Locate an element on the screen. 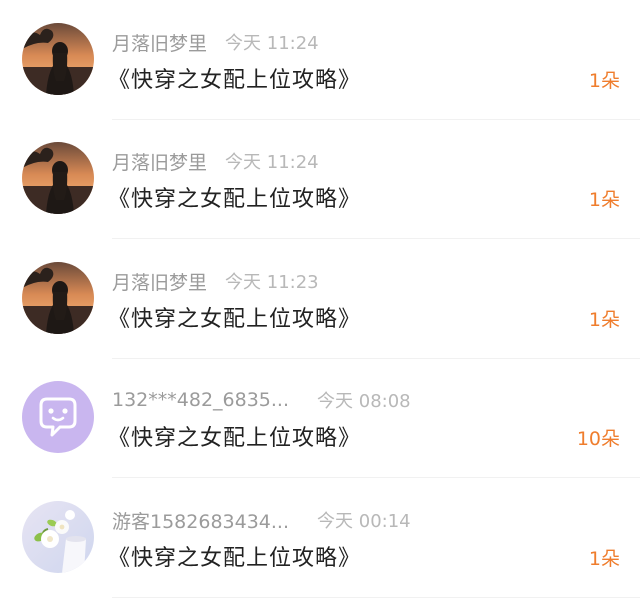 The width and height of the screenshot is (640, 600). flower-avatar-icon is located at coordinates (58, 537).